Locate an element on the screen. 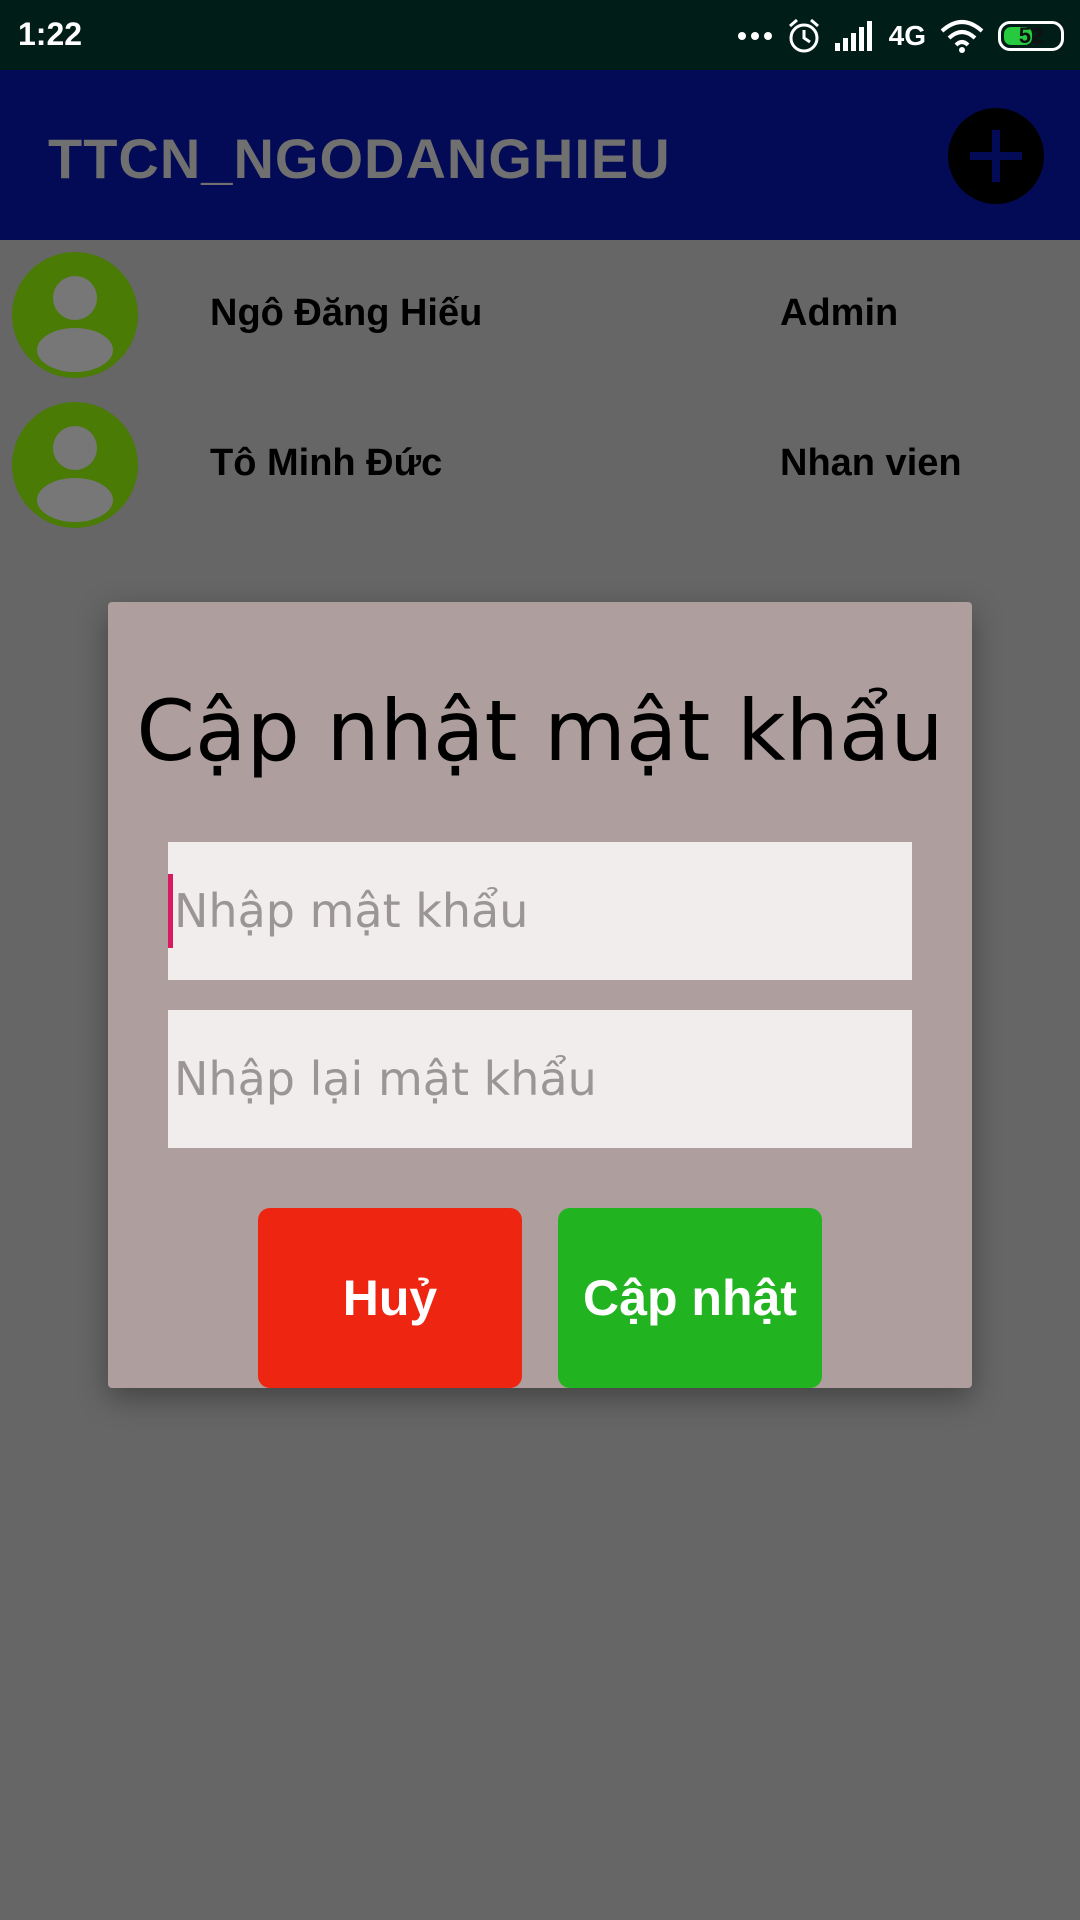 This screenshot has height=1920, width=1080. app-title: TTCN_NGODANGHIEU is located at coordinates (359, 158).